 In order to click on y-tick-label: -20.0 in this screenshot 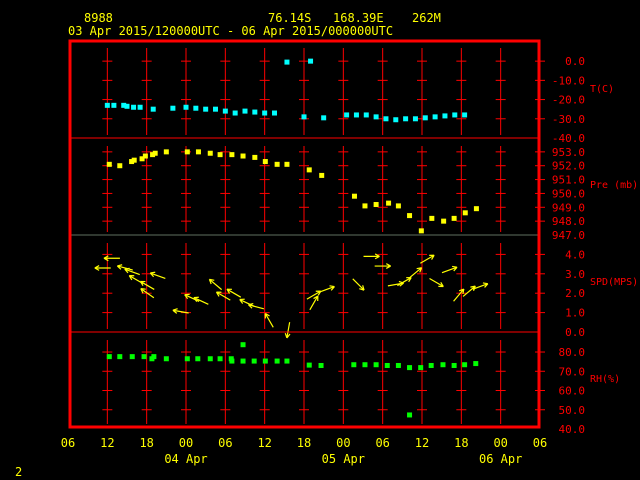, I will do `click(568, 100)`.